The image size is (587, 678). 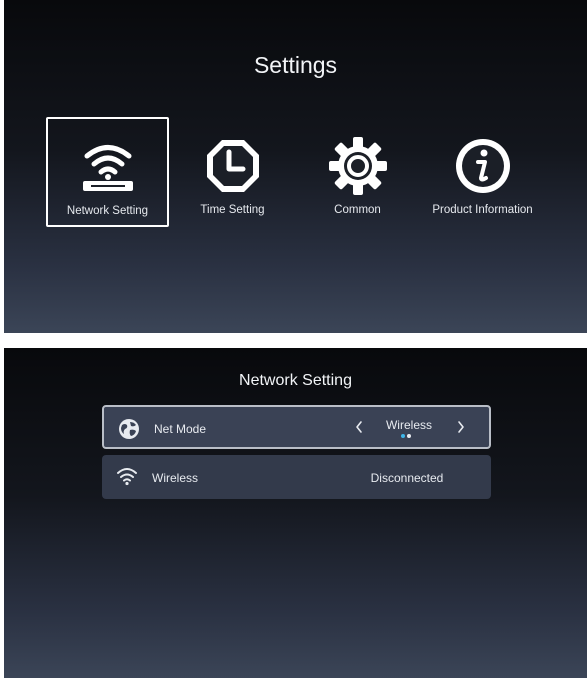 What do you see at coordinates (232, 166) in the screenshot?
I see `clock-icon` at bounding box center [232, 166].